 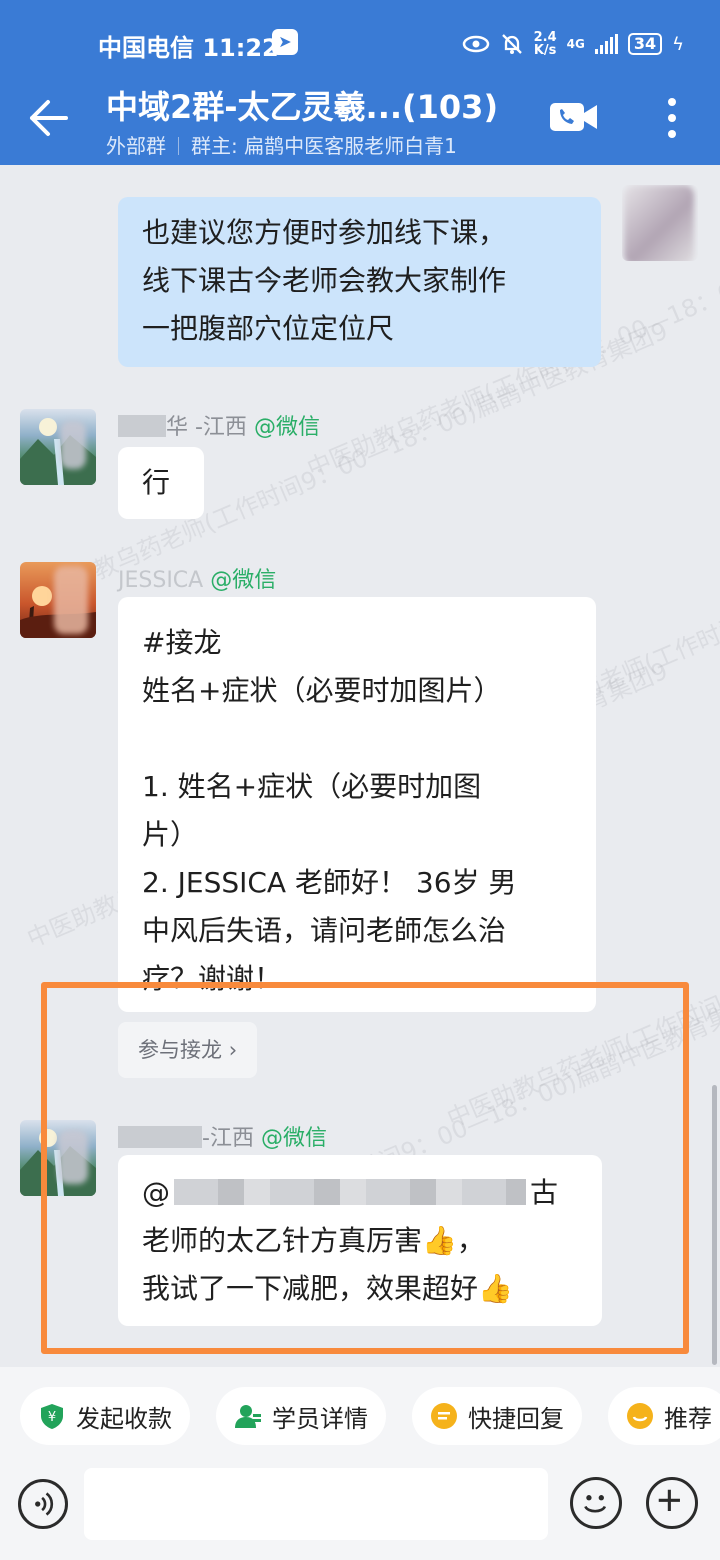 I want to click on mute-bell-icon, so click(x=511, y=44).